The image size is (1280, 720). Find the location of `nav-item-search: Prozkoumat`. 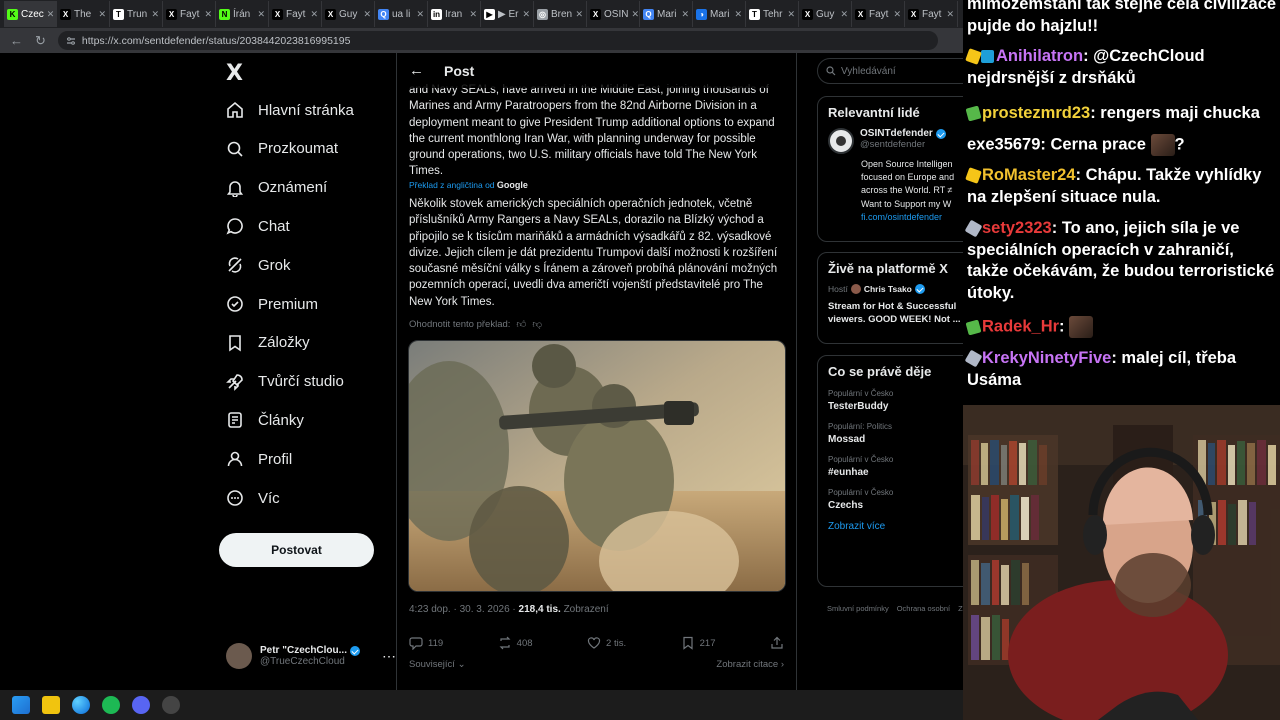

nav-item-search: Prozkoumat is located at coordinates (282, 149).